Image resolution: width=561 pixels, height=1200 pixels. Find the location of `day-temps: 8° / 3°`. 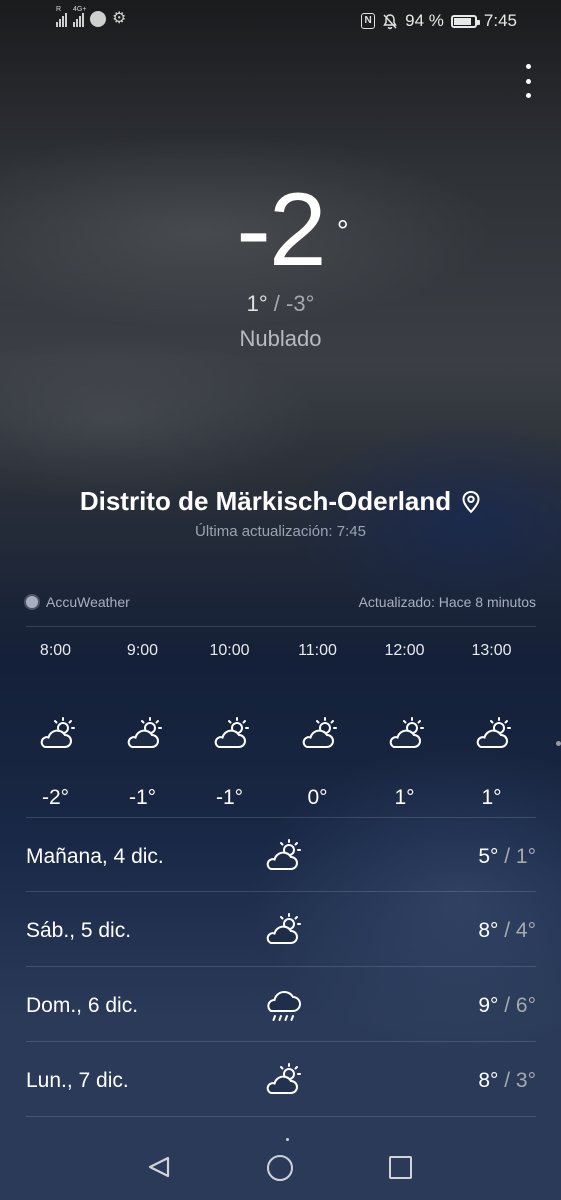

day-temps: 8° / 3° is located at coordinates (507, 1081).